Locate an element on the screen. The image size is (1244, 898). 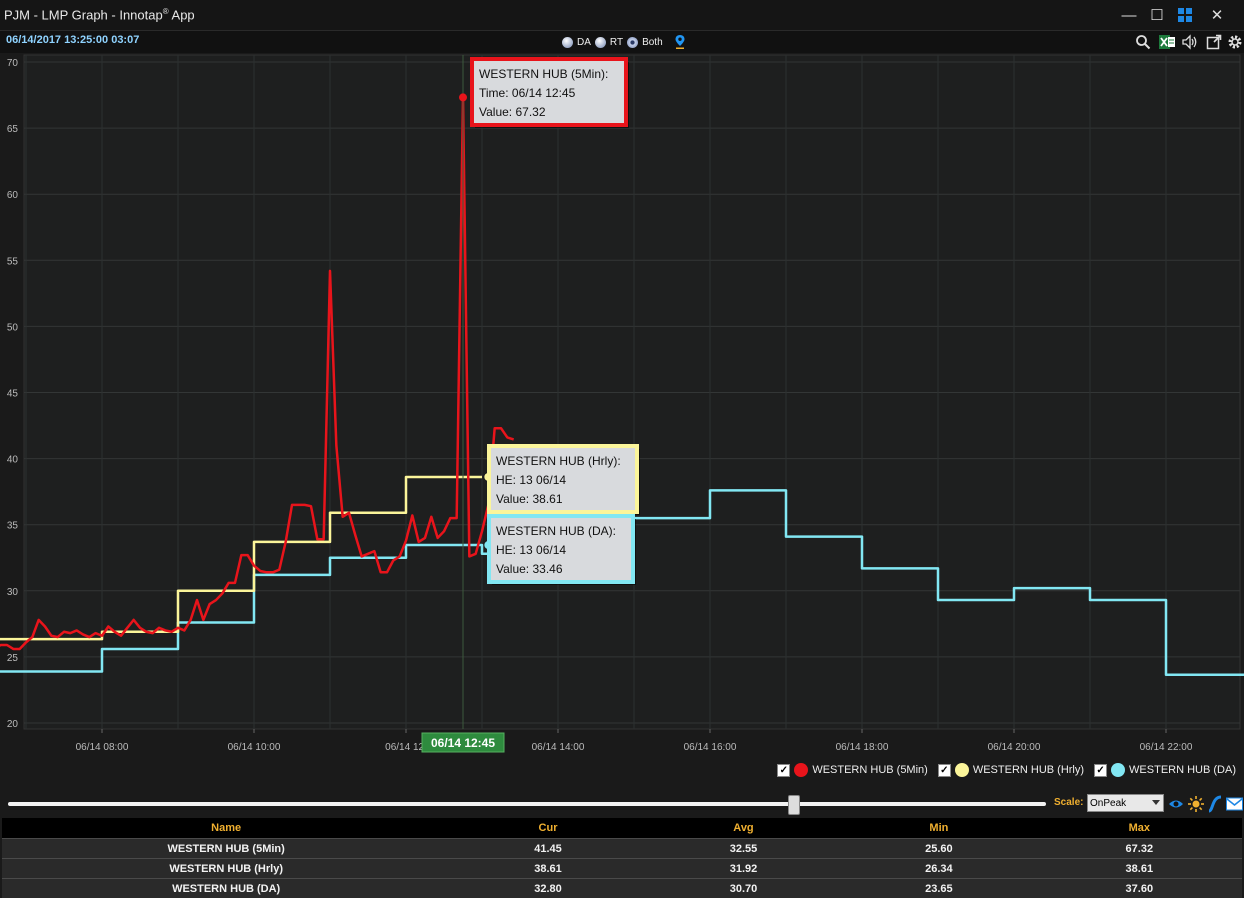
x-tick-label: 06/14 10:00 is located at coordinates (254, 747).